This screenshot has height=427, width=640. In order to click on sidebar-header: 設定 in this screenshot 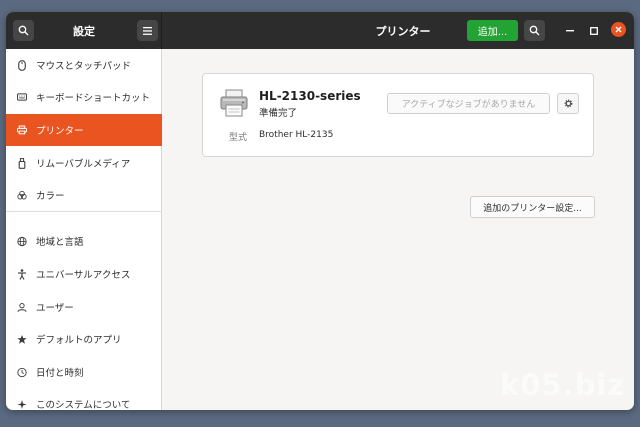, I will do `click(84, 30)`.